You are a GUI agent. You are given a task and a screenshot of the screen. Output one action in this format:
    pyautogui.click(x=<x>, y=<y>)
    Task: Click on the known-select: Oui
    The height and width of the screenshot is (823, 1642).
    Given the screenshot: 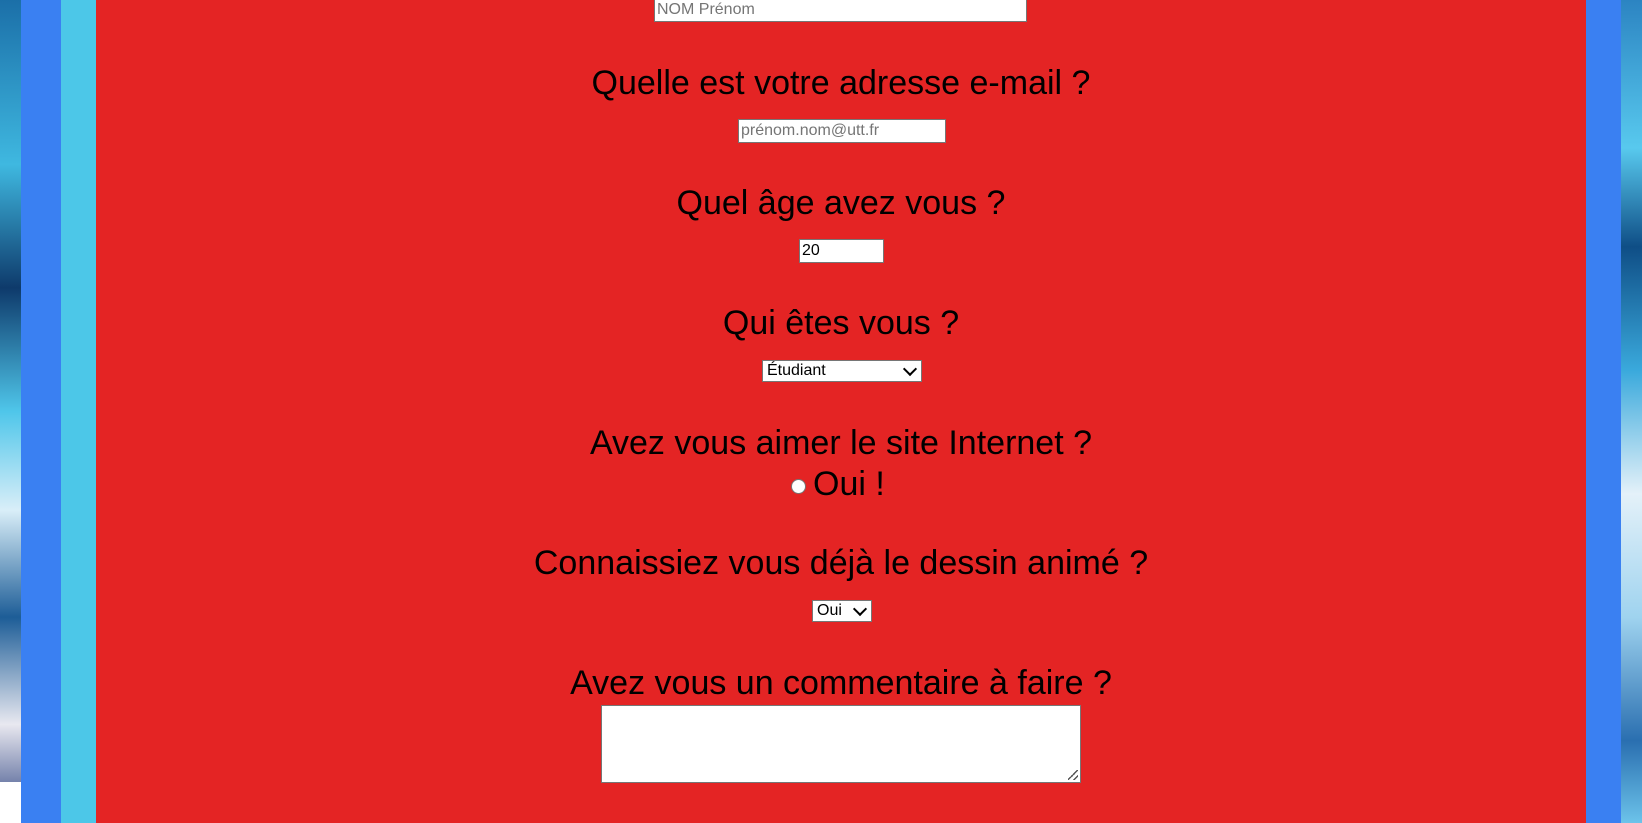 What is the action you would take?
    pyautogui.click(x=842, y=611)
    